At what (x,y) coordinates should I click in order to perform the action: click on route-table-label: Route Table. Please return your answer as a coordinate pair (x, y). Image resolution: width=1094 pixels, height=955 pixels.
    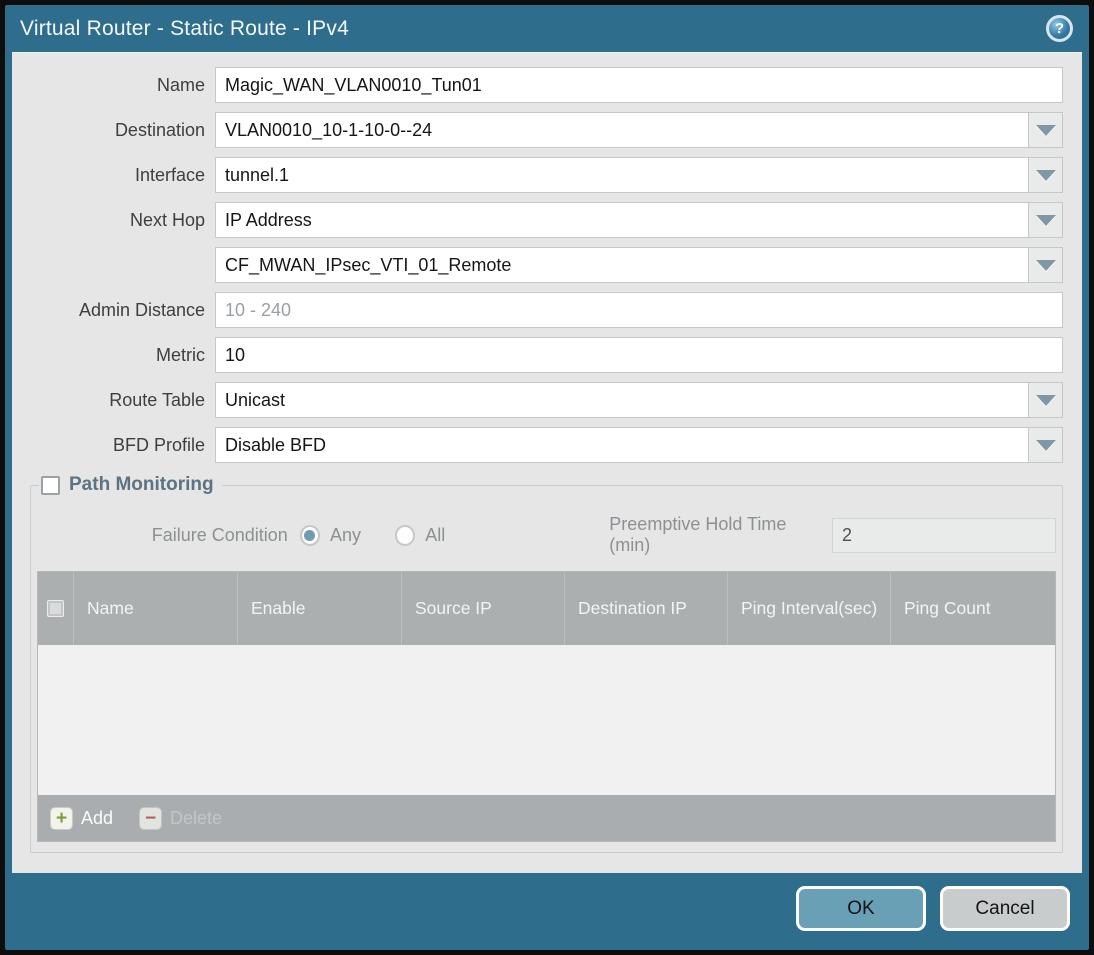
    Looking at the image, I should click on (157, 399).